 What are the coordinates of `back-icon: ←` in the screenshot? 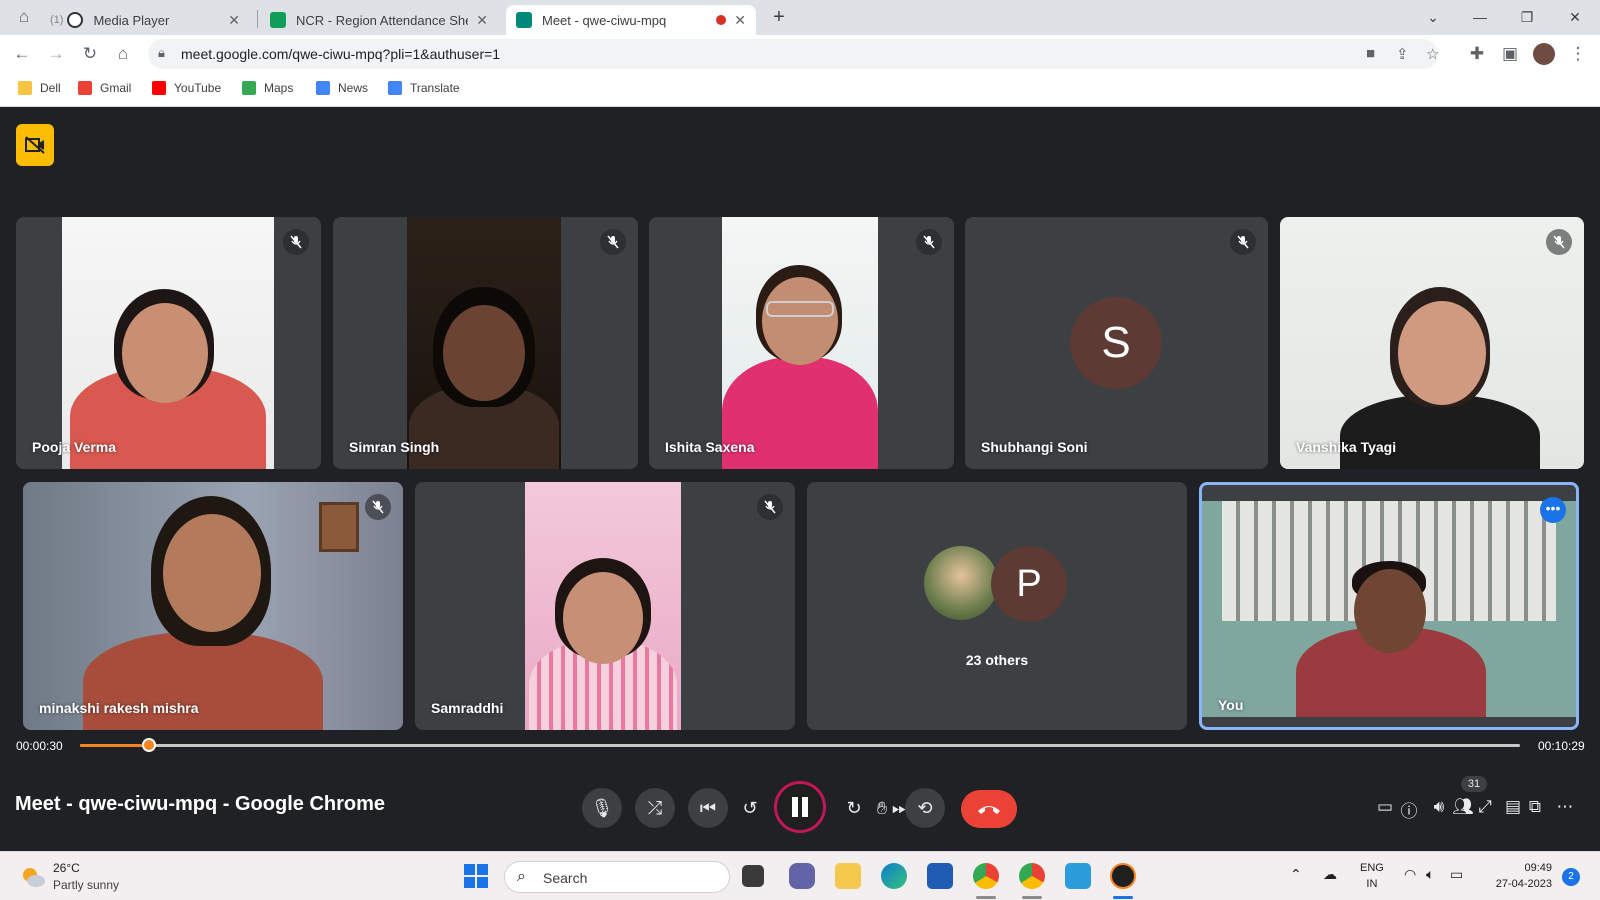 It's located at (22, 54).